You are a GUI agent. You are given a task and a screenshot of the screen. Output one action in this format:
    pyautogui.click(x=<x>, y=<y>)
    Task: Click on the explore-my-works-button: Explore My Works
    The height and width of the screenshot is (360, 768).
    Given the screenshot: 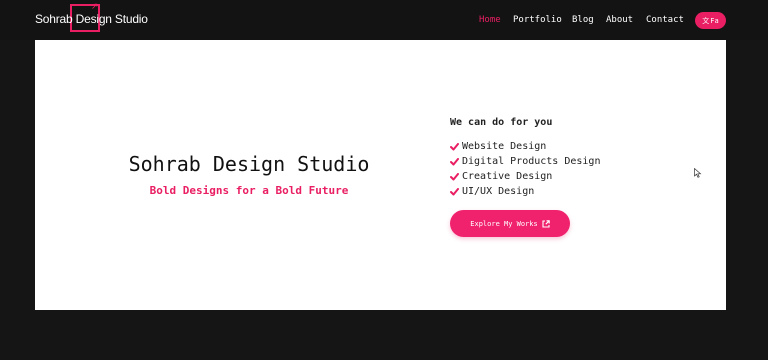 What is the action you would take?
    pyautogui.click(x=510, y=223)
    